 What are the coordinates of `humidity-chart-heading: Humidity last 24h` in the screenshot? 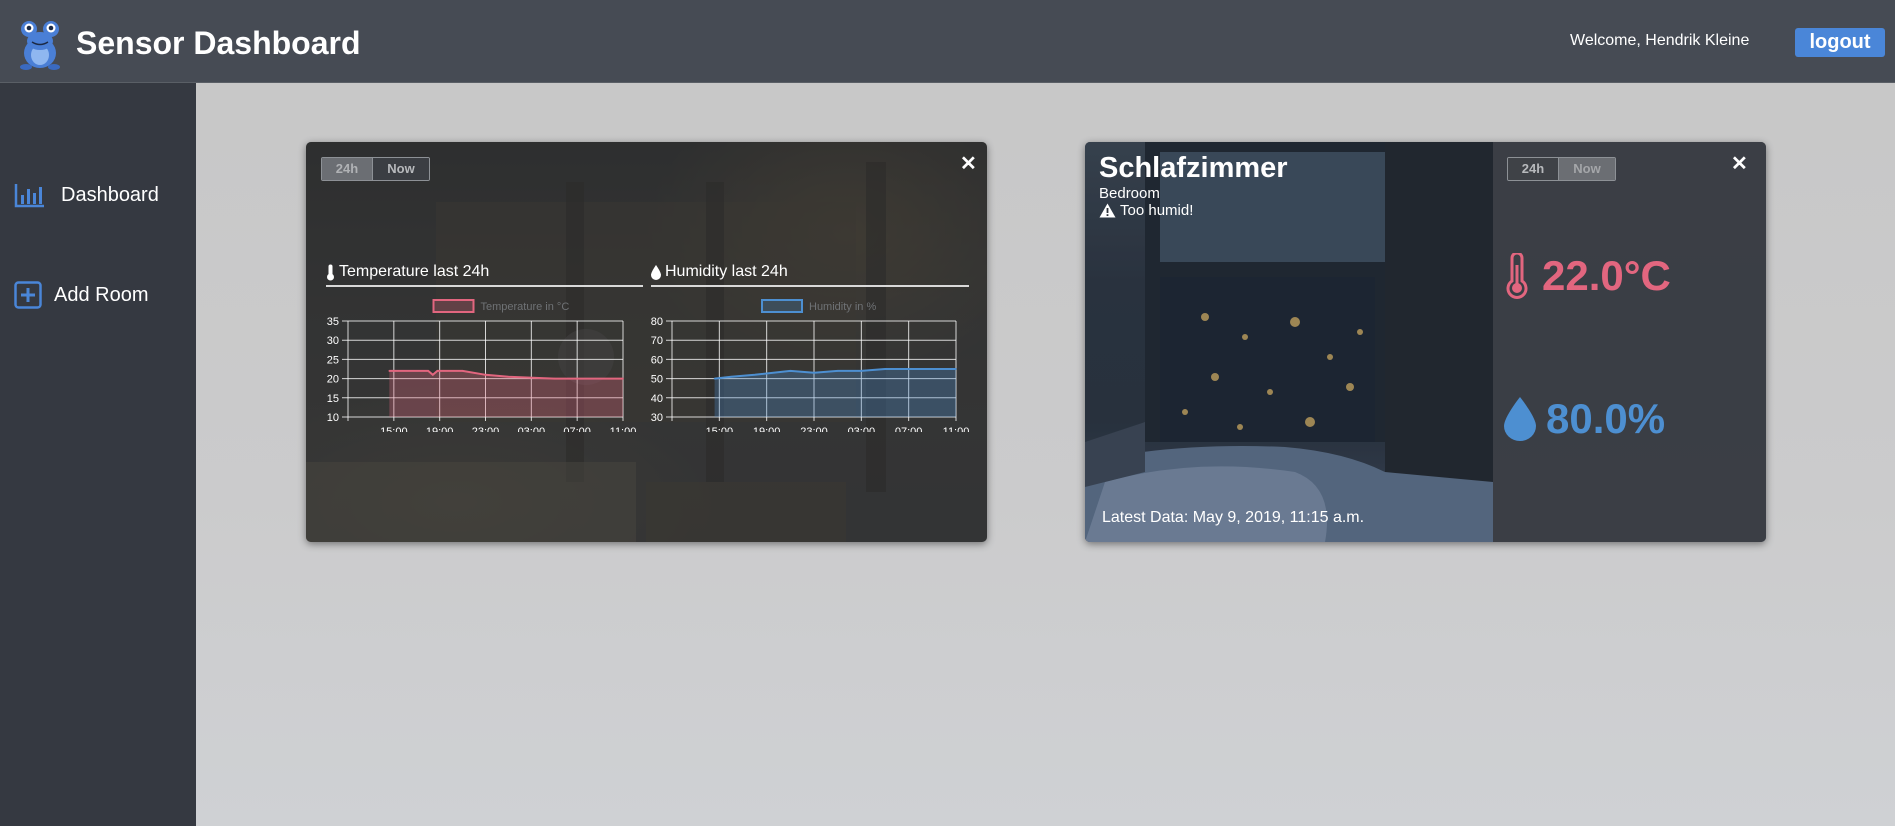 It's located at (810, 273).